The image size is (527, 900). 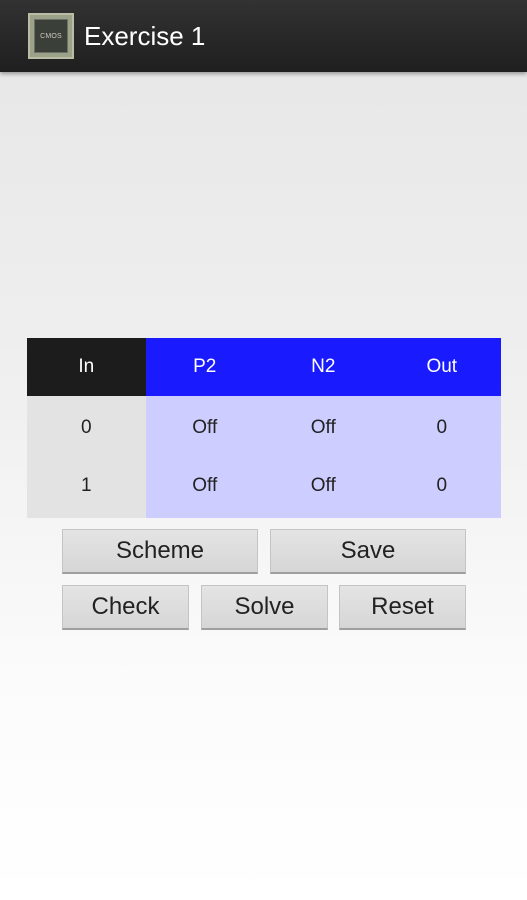 What do you see at coordinates (86, 489) in the screenshot?
I see `input-cell: 1` at bounding box center [86, 489].